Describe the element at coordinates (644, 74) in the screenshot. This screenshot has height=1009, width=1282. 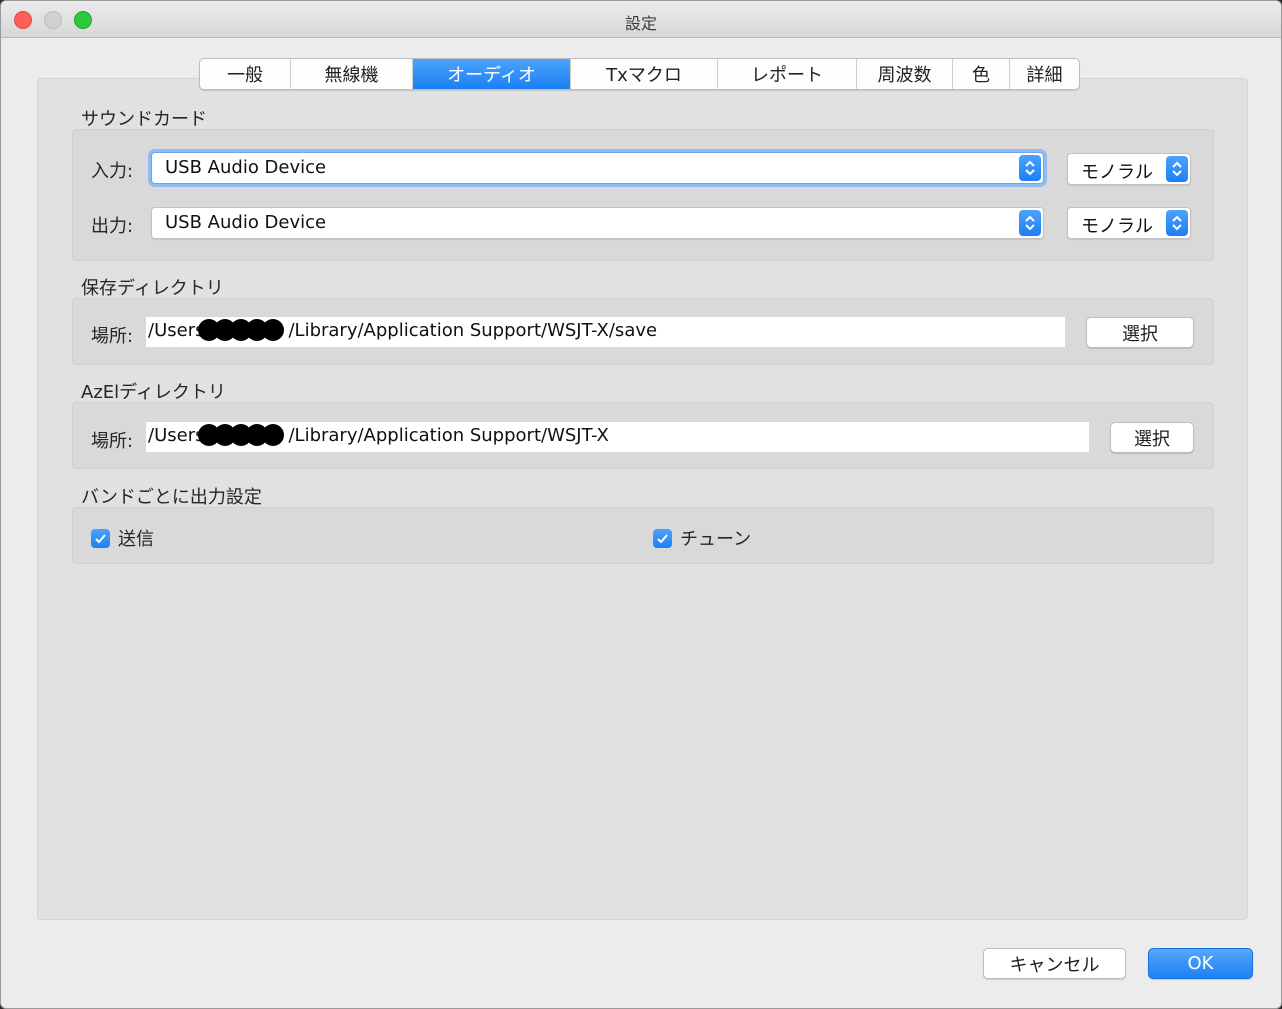
I see `tab-tx-macros: Txマクロ` at that location.